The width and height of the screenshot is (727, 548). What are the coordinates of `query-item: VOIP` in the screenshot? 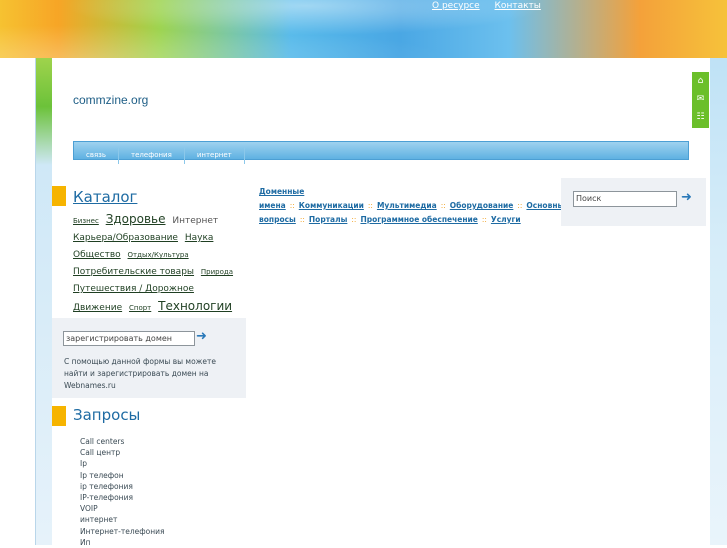 It's located at (122, 508).